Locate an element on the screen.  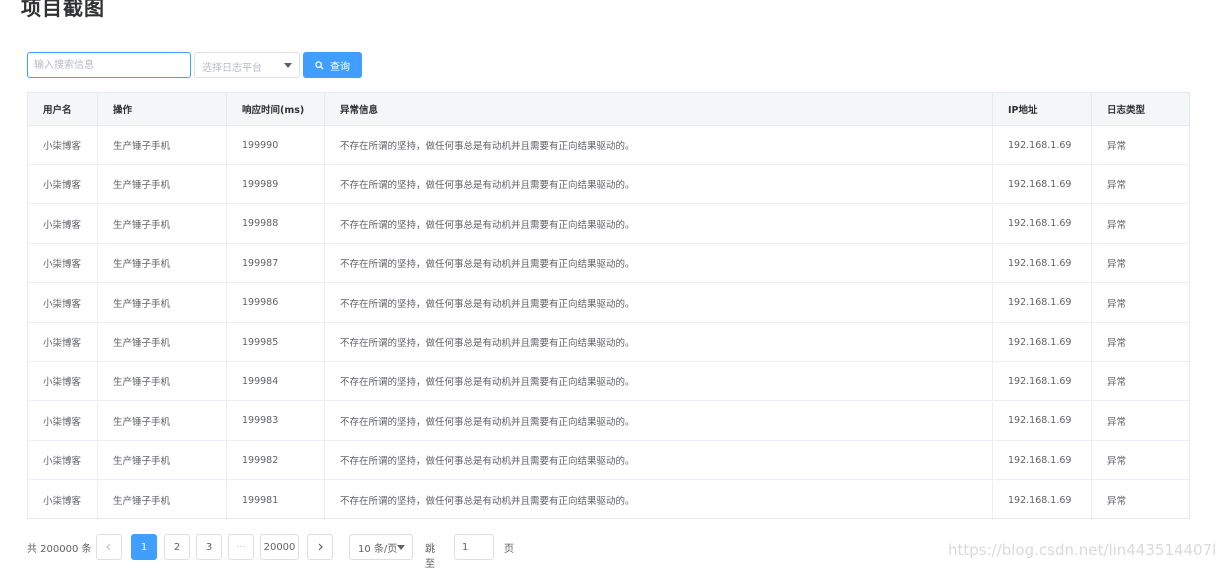
page-button-3: 3 is located at coordinates (209, 547).